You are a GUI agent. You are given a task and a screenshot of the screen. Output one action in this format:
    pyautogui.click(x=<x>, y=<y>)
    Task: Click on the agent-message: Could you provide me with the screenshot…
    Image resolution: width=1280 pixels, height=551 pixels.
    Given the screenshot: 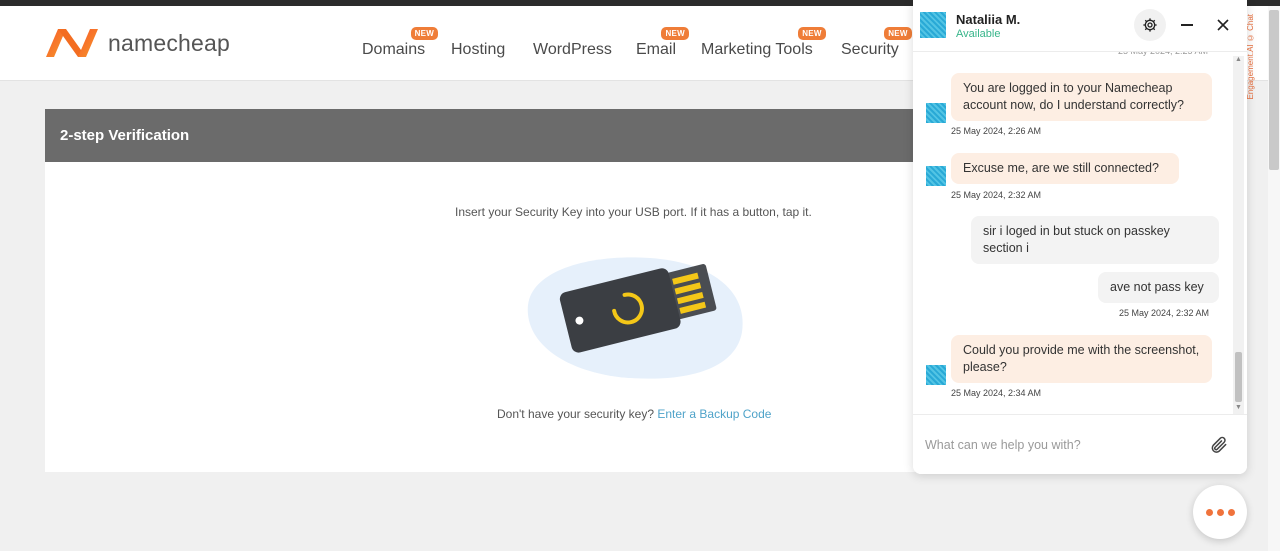 What is the action you would take?
    pyautogui.click(x=1081, y=359)
    